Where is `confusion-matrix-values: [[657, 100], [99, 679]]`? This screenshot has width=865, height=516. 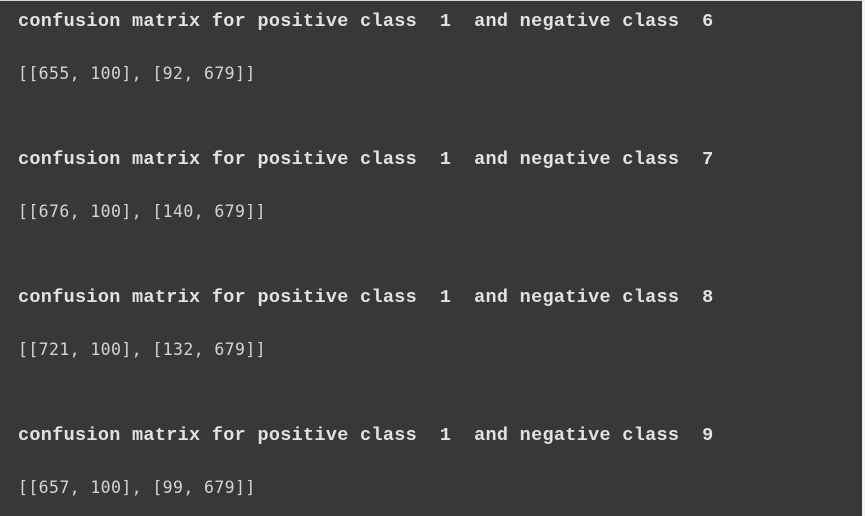
confusion-matrix-values: [[657, 100], [99, 679]] is located at coordinates (137, 487).